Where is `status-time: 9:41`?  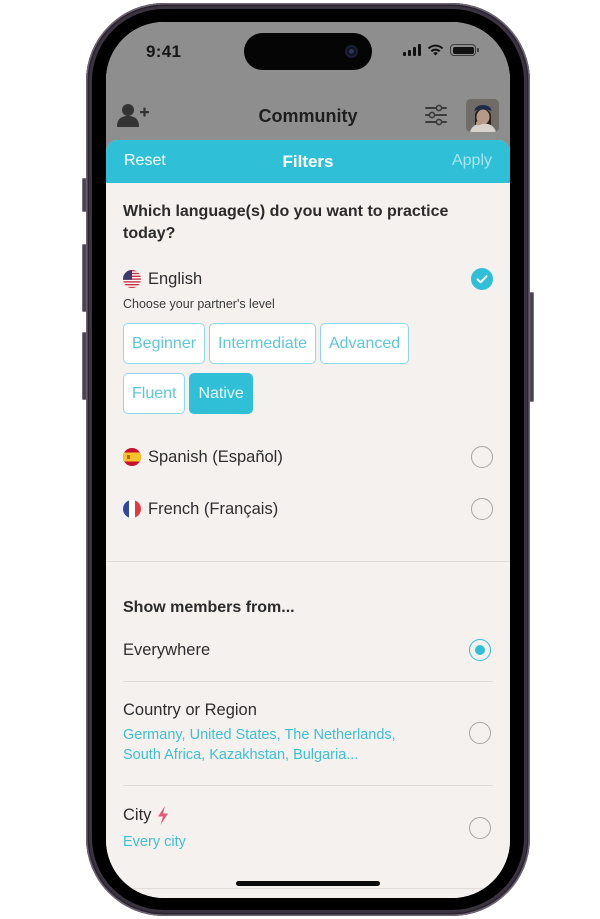
status-time: 9:41 is located at coordinates (164, 51).